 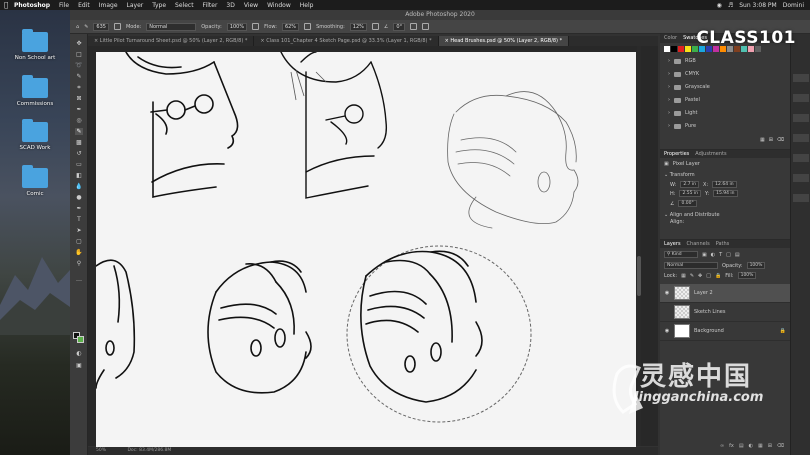 What do you see at coordinates (700, 276) in the screenshot?
I see `lock-position-icon: ✥` at bounding box center [700, 276].